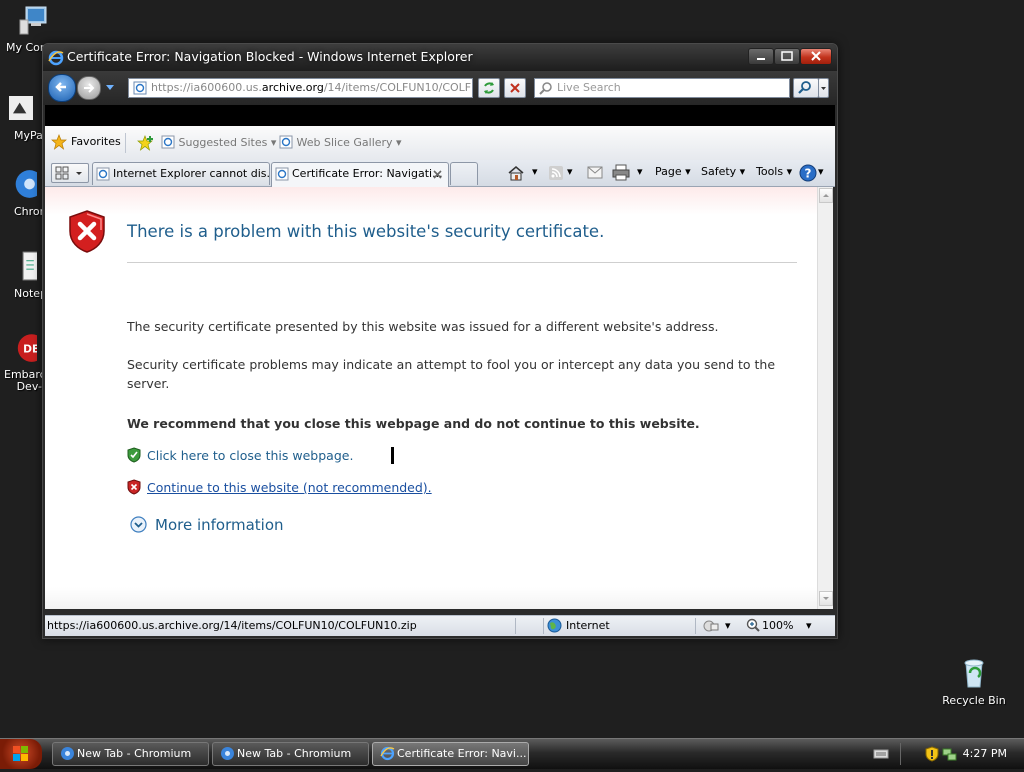  I want to click on divider, so click(462, 262).